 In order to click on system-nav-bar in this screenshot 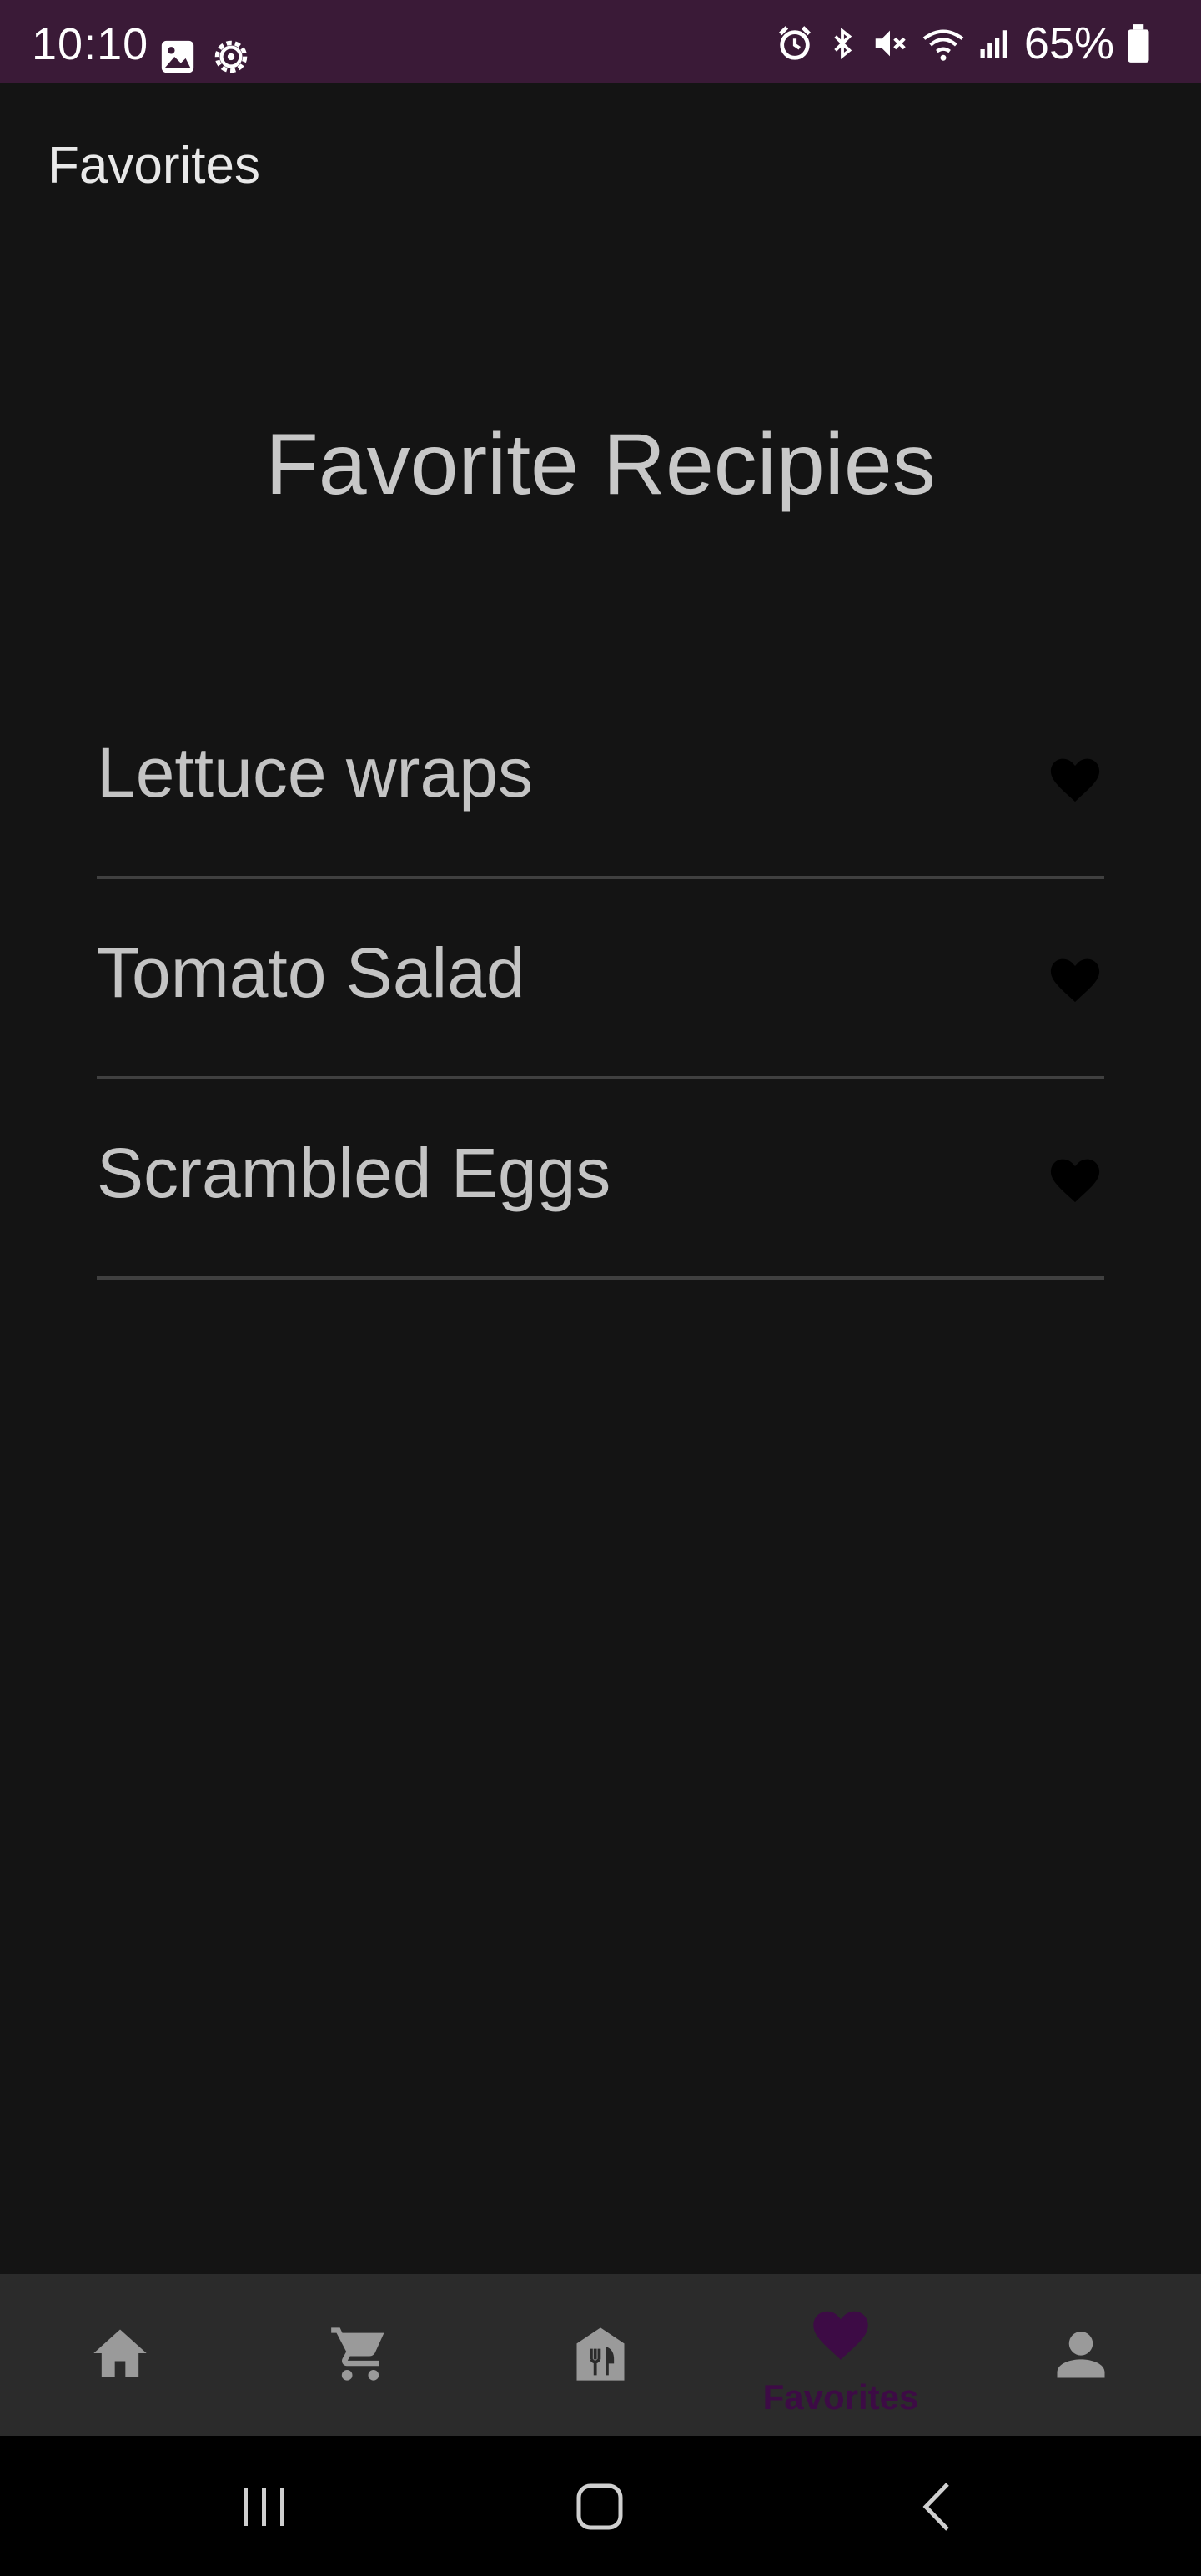, I will do `click(601, 2506)`.